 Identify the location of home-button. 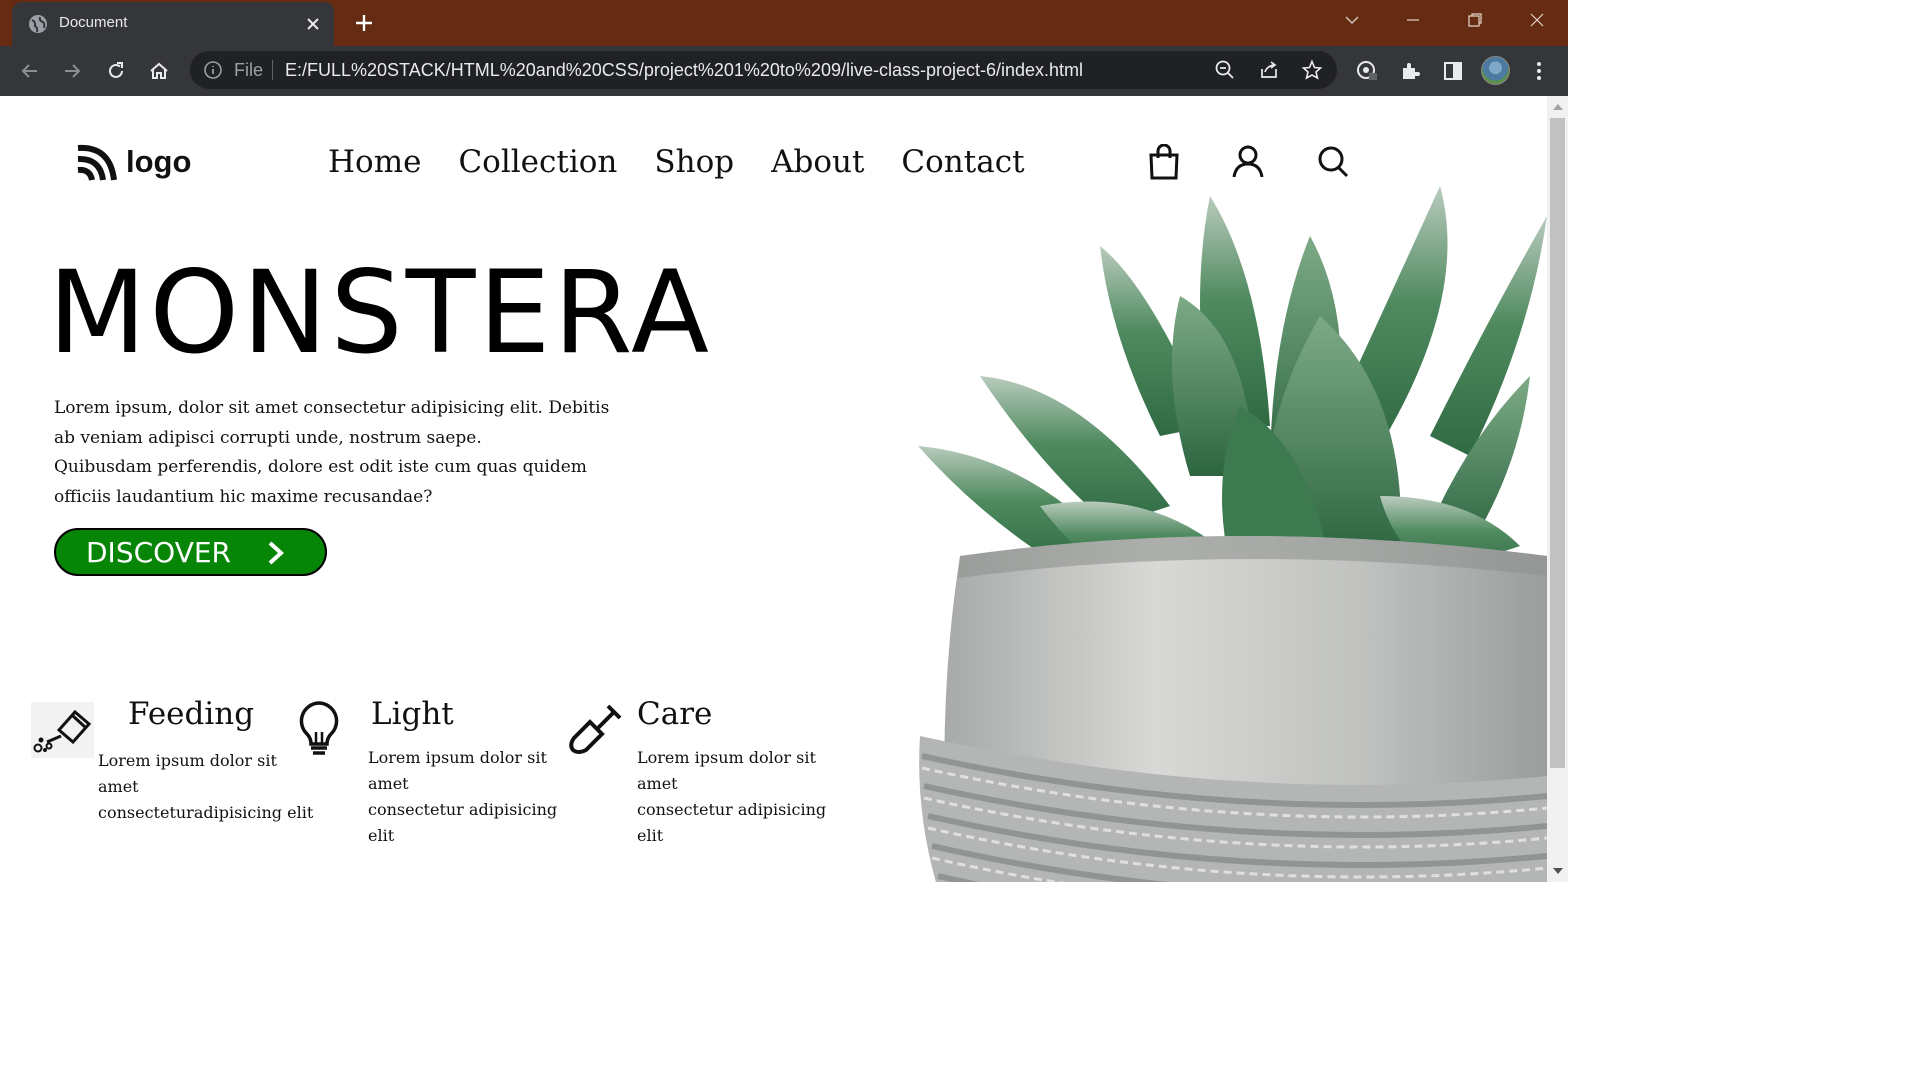
(159, 71).